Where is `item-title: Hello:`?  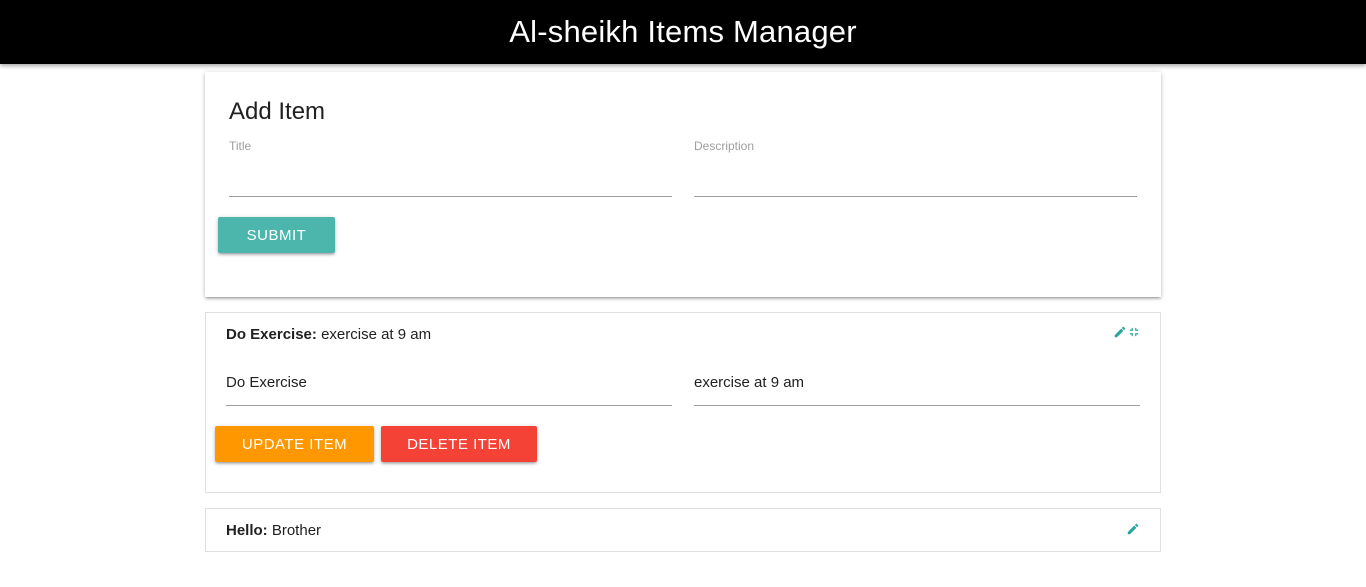 item-title: Hello: is located at coordinates (247, 530).